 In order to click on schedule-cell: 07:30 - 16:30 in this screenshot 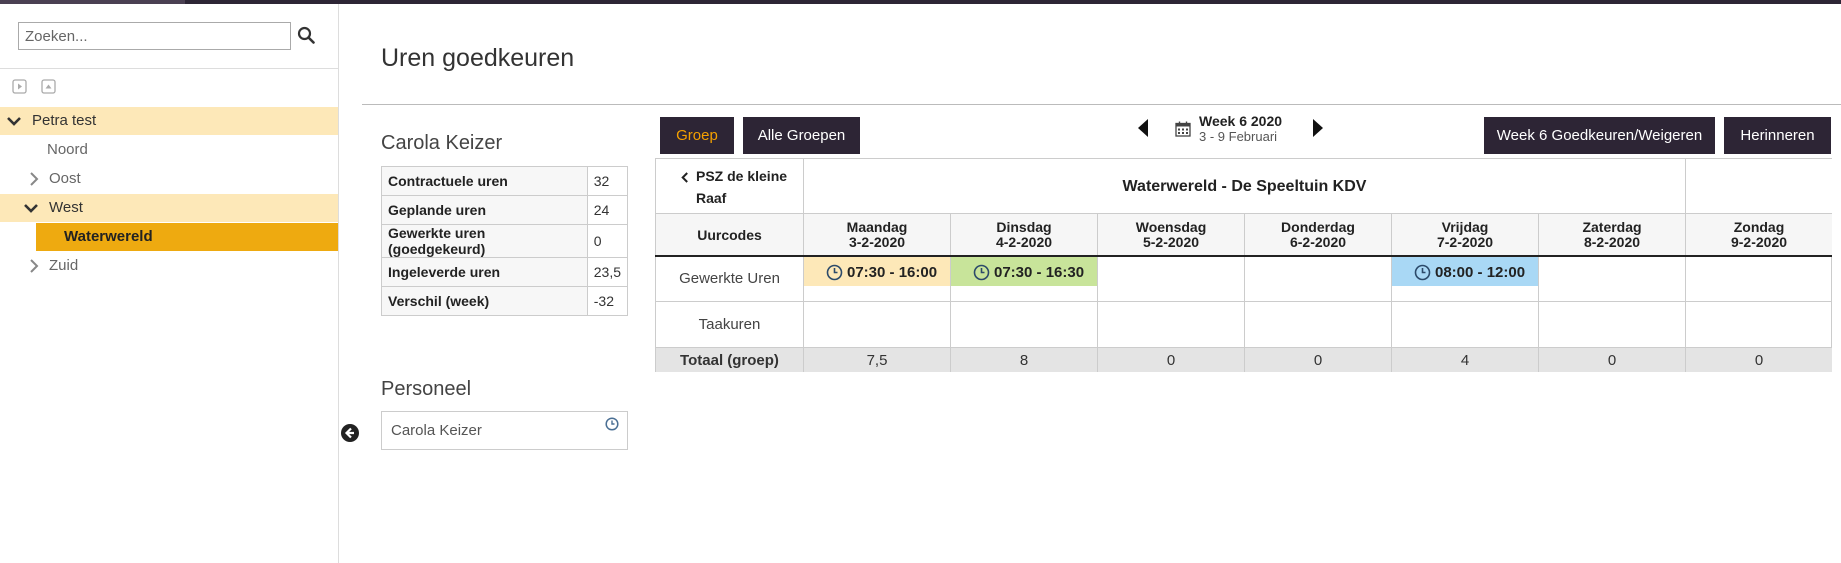, I will do `click(1023, 278)`.